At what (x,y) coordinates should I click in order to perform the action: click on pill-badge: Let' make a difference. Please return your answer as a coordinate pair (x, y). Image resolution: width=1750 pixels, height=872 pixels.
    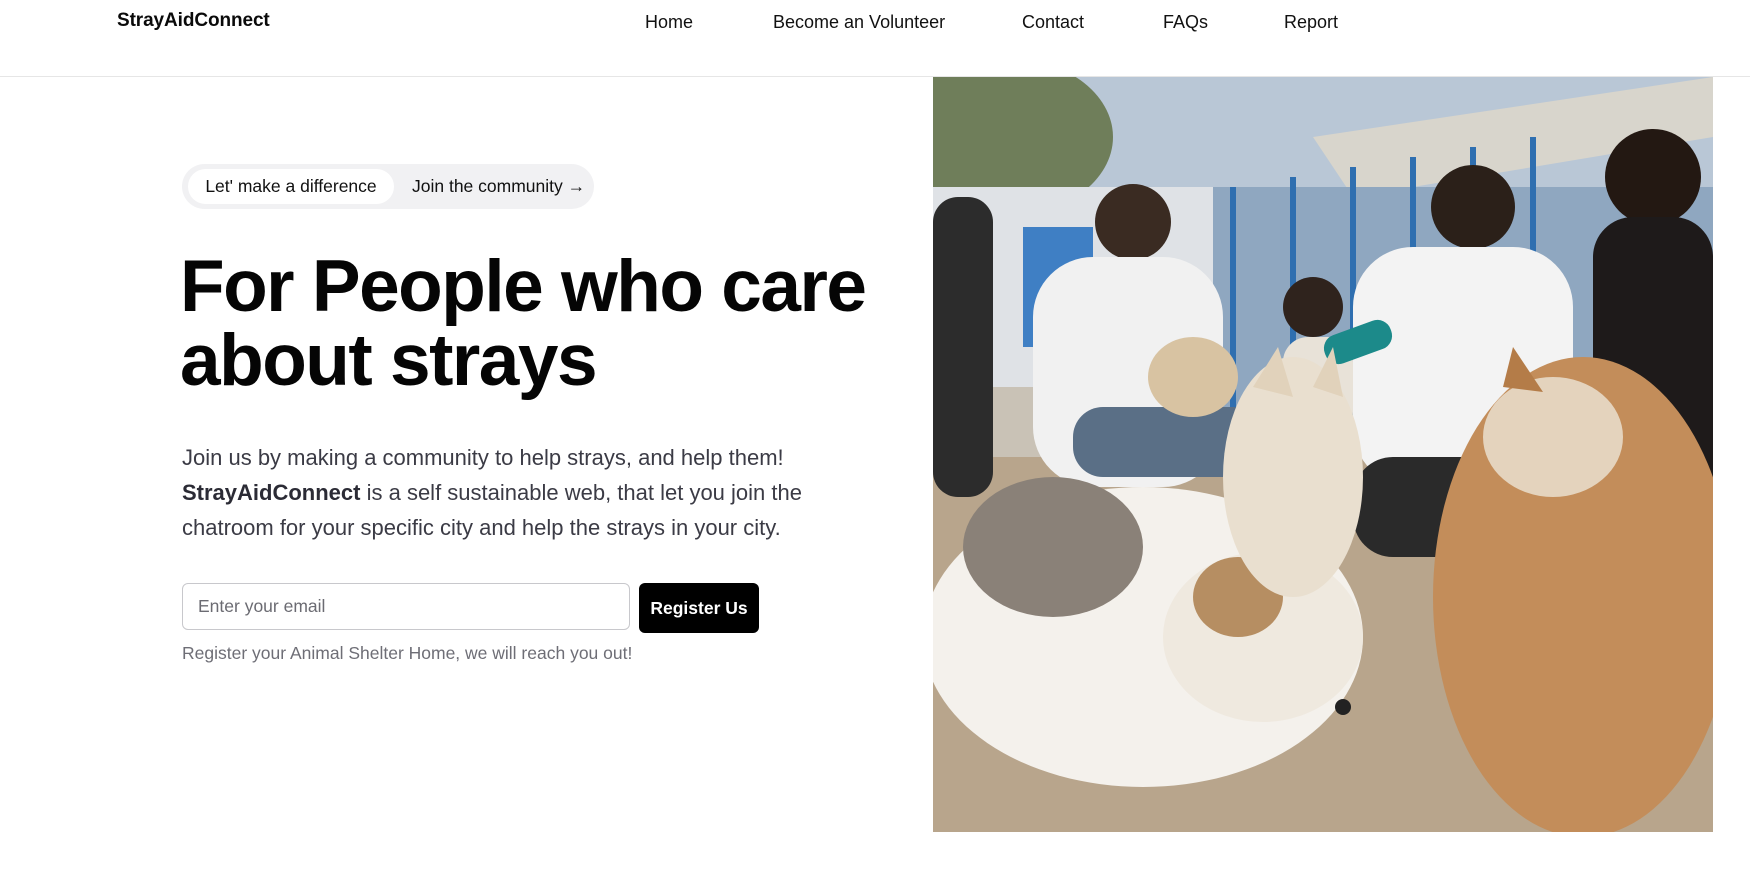
    Looking at the image, I should click on (291, 186).